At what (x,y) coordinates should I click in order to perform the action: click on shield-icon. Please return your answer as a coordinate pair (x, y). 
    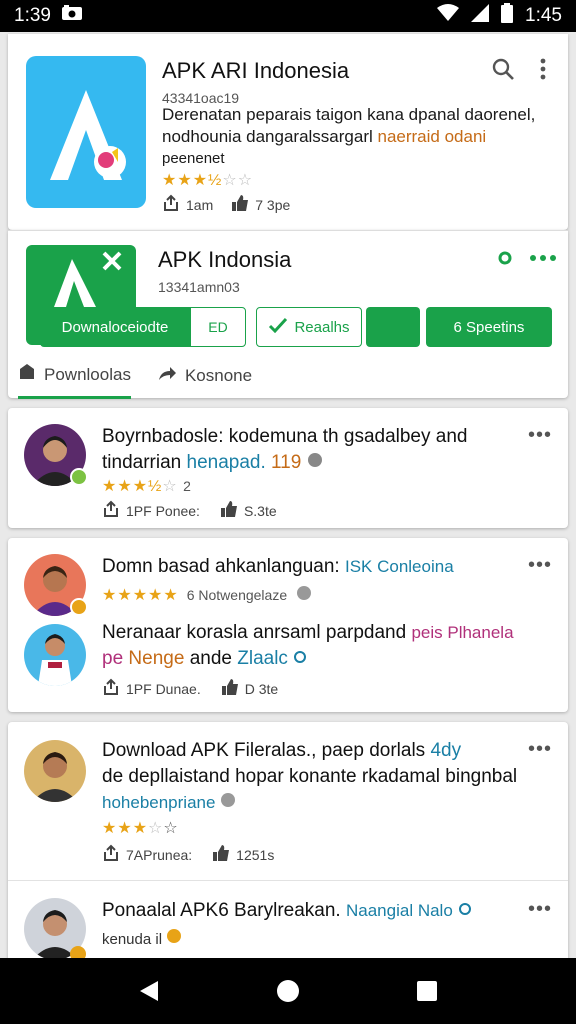
    Looking at the image, I should click on (505, 258).